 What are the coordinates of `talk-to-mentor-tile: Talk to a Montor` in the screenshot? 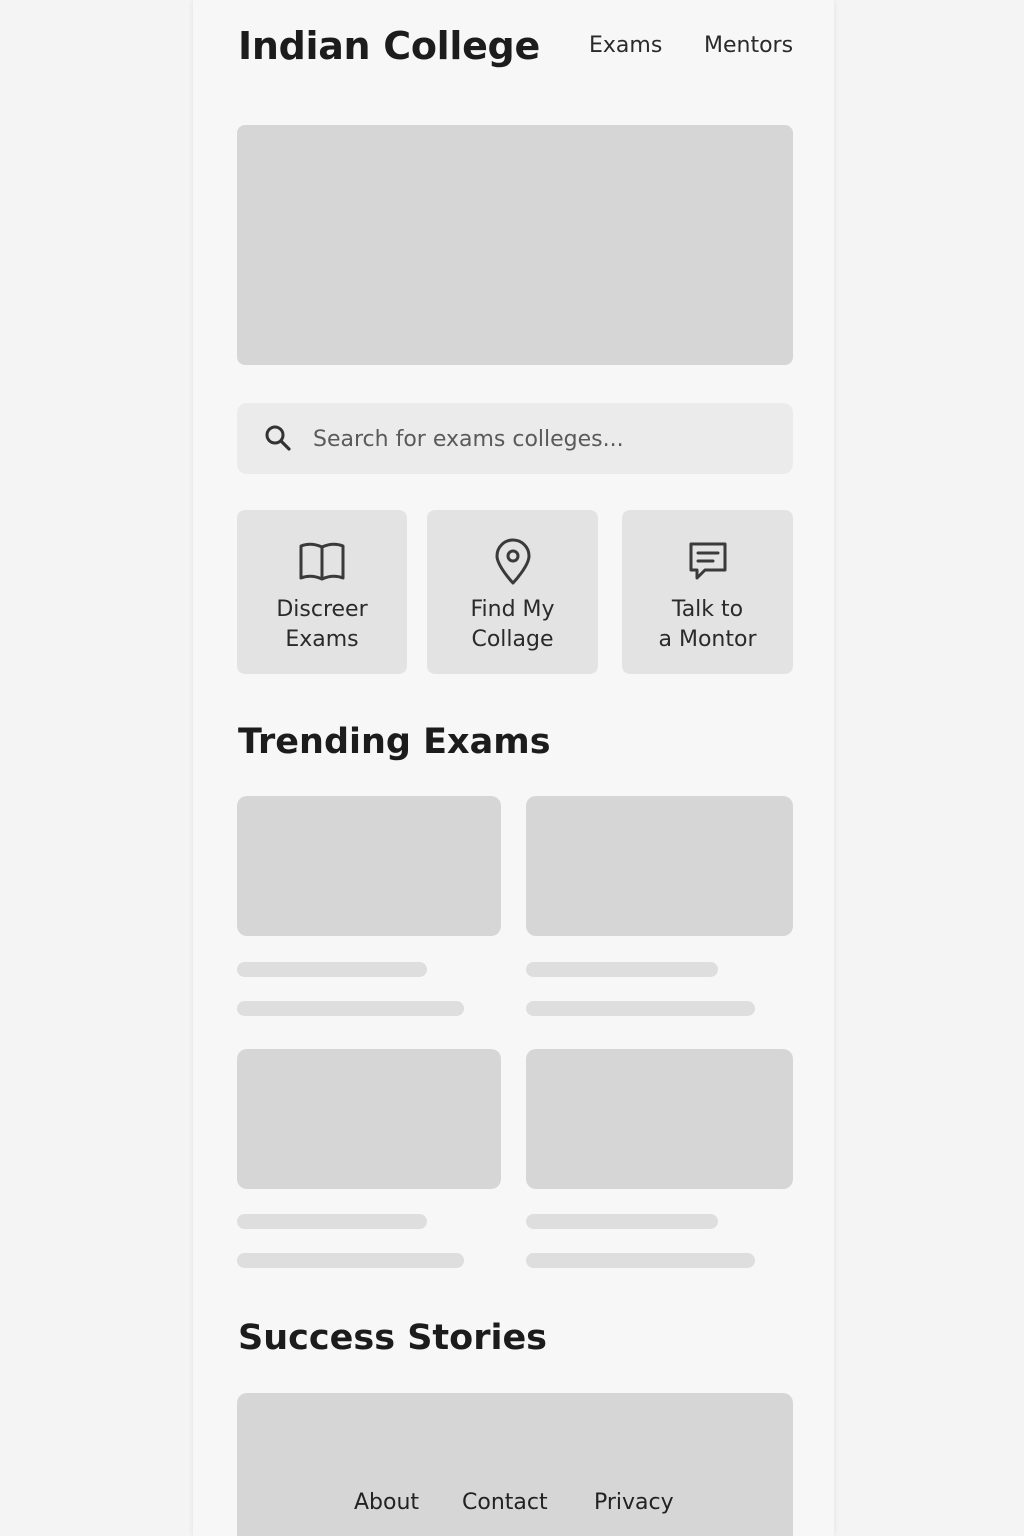 It's located at (707, 592).